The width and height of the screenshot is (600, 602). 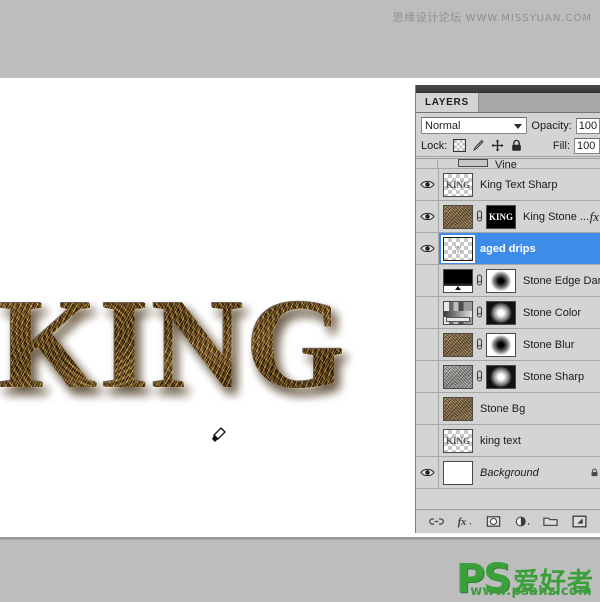 I want to click on blend-mode-value: Normal, so click(x=443, y=125).